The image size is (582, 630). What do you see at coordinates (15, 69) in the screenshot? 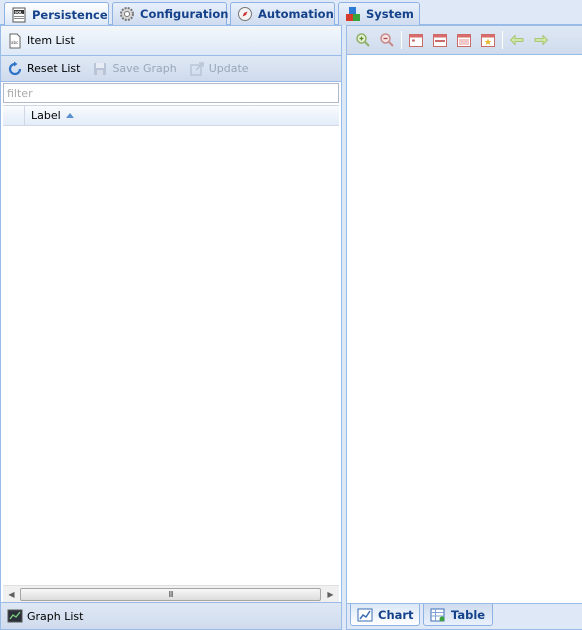
I see `refresh-icon` at bounding box center [15, 69].